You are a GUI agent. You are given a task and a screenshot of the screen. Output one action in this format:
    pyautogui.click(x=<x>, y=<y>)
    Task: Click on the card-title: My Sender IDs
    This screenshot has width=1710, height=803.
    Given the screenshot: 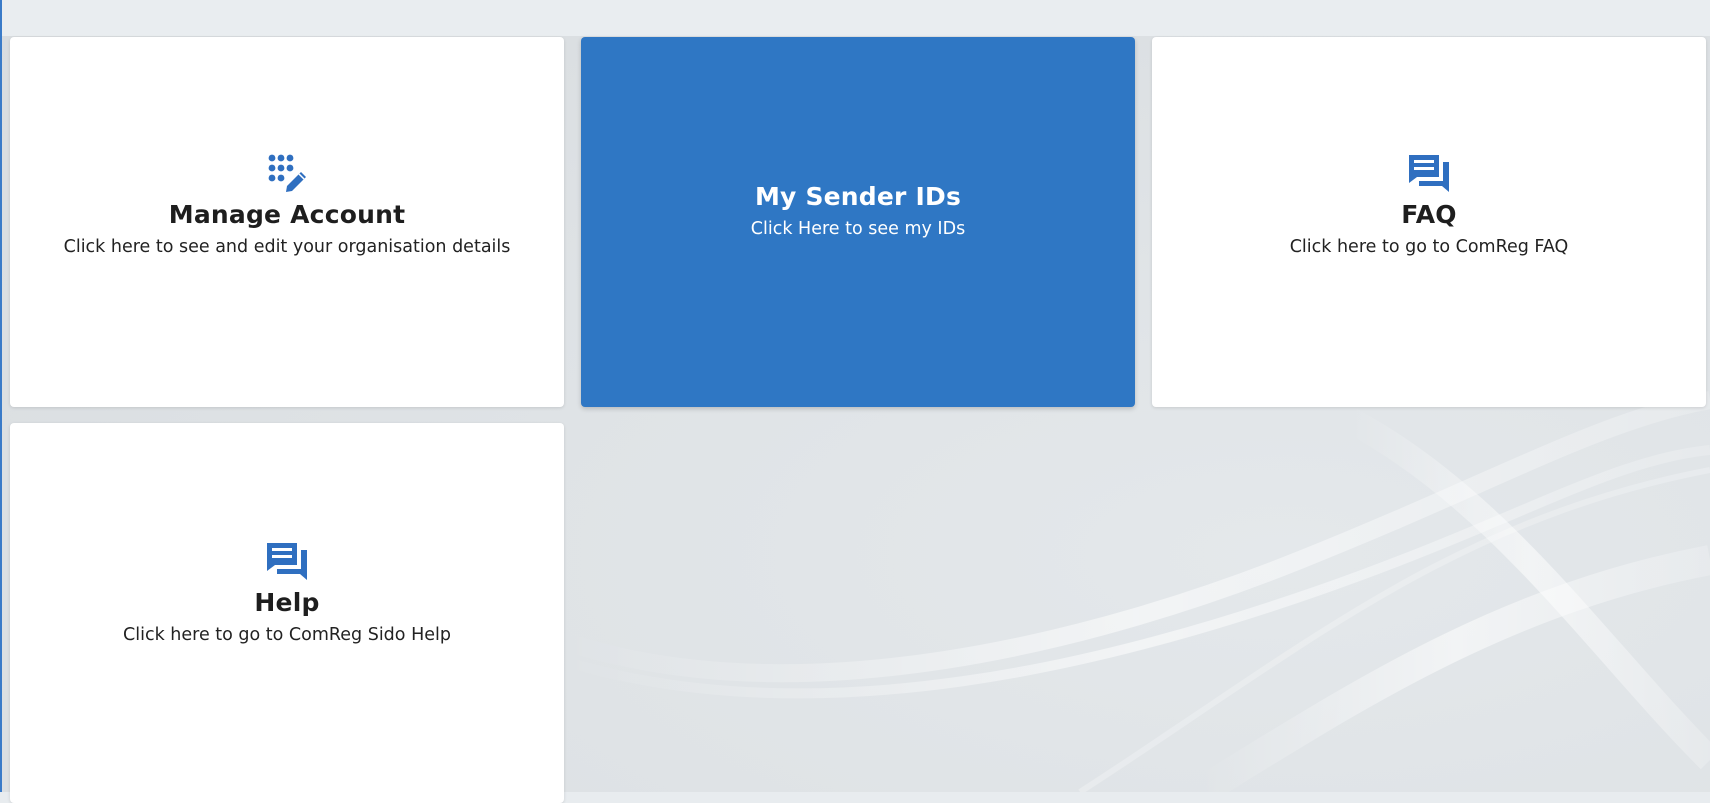 What is the action you would take?
    pyautogui.click(x=858, y=196)
    